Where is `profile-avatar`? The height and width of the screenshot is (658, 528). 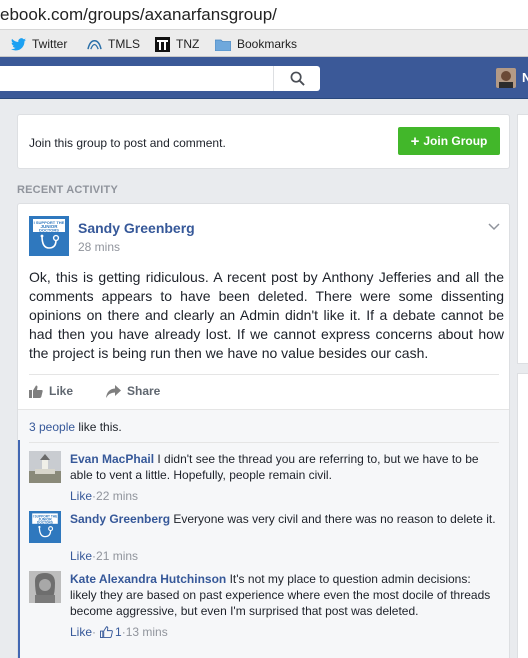 profile-avatar is located at coordinates (506, 78).